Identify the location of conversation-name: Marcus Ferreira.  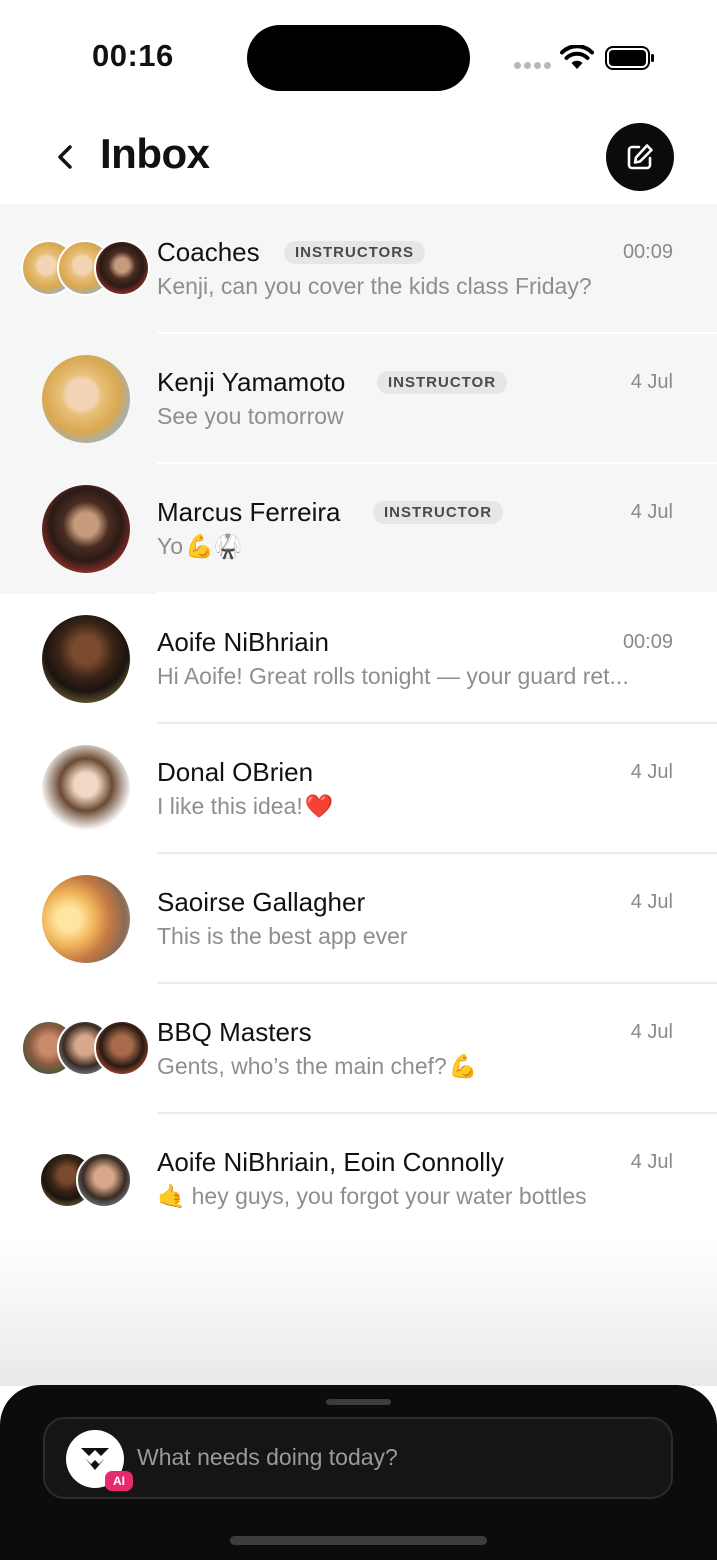
(249, 512).